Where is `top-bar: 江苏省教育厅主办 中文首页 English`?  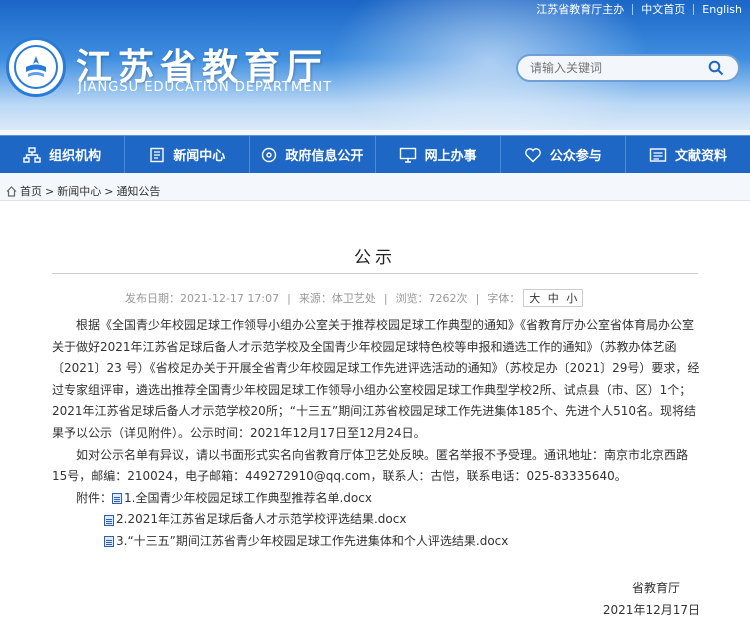 top-bar: 江苏省教育厅主办 中文首页 English is located at coordinates (639, 9).